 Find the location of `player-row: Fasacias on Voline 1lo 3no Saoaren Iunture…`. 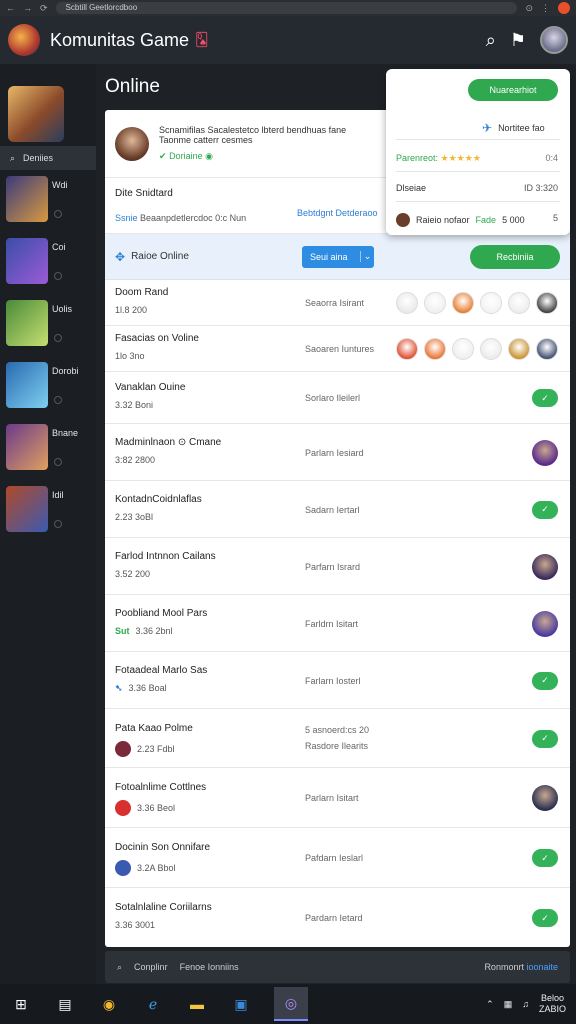

player-row: Fasacias on Voline 1lo 3no Saoaren Iunture… is located at coordinates (337, 349).